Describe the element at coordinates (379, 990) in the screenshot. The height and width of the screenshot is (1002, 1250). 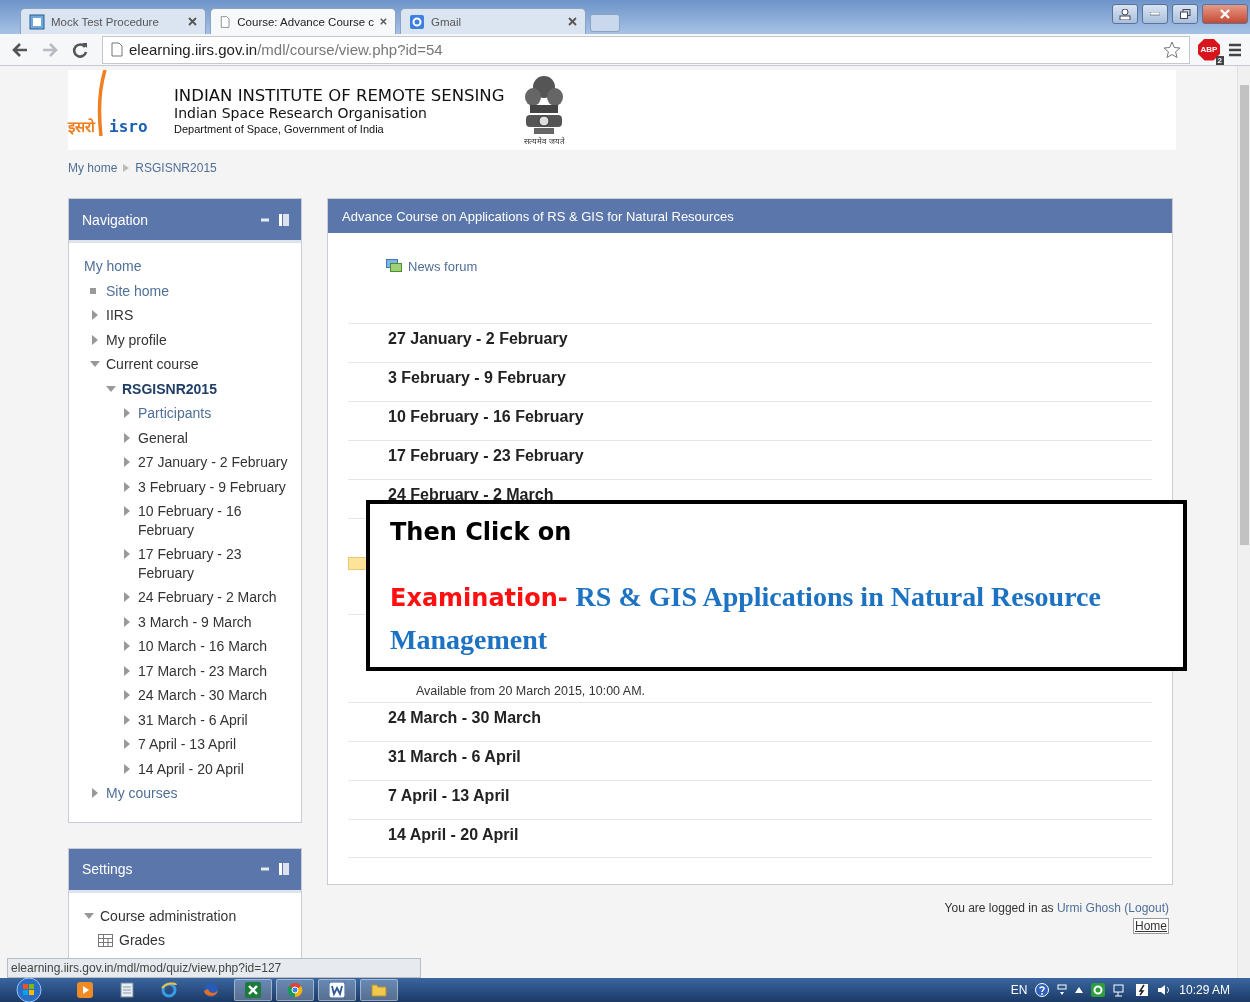
I see `folder-icon` at that location.